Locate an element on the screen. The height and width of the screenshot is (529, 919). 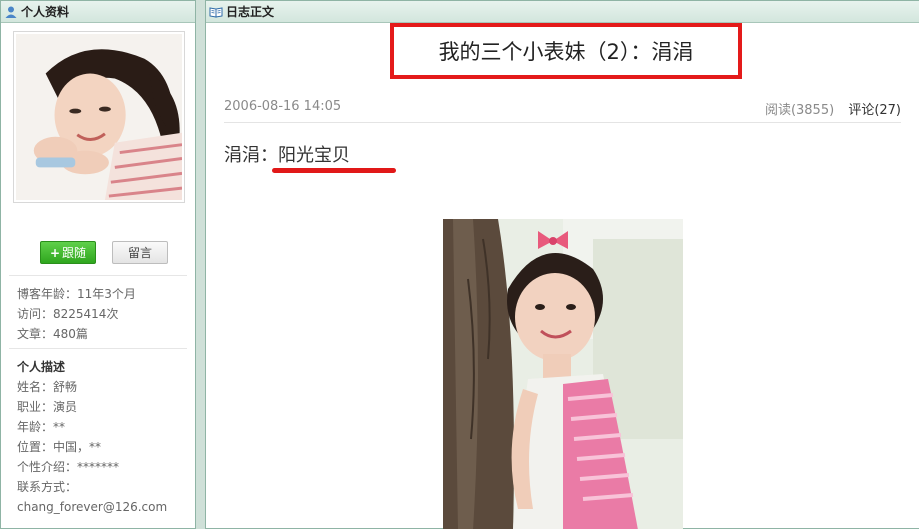
follow-button: + 跟随 is located at coordinates (68, 252).